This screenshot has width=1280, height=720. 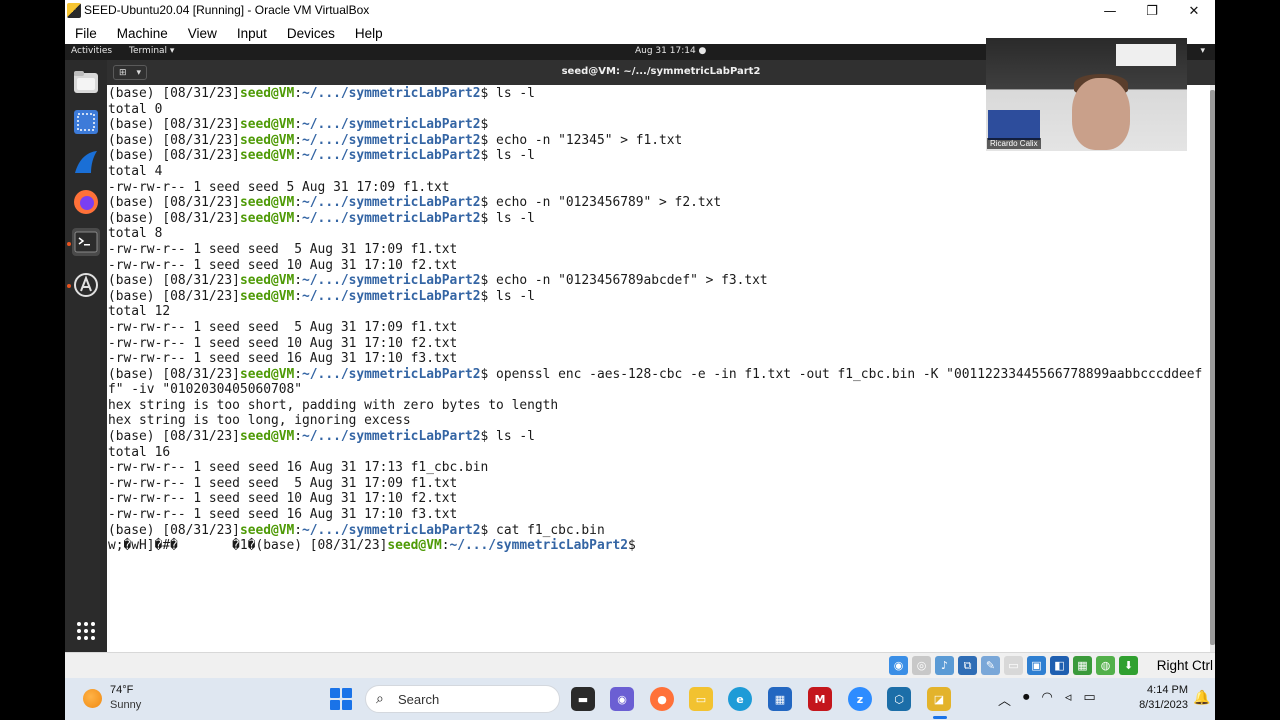 I want to click on cpu-icon: ▦, so click(x=1082, y=665).